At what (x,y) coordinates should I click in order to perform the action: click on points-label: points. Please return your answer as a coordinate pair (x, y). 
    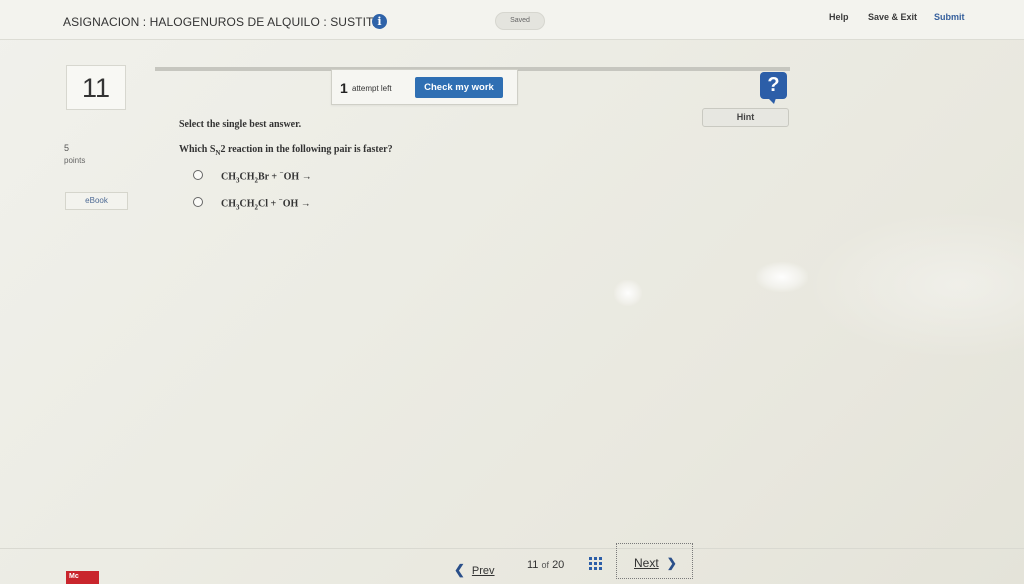
    Looking at the image, I should click on (75, 160).